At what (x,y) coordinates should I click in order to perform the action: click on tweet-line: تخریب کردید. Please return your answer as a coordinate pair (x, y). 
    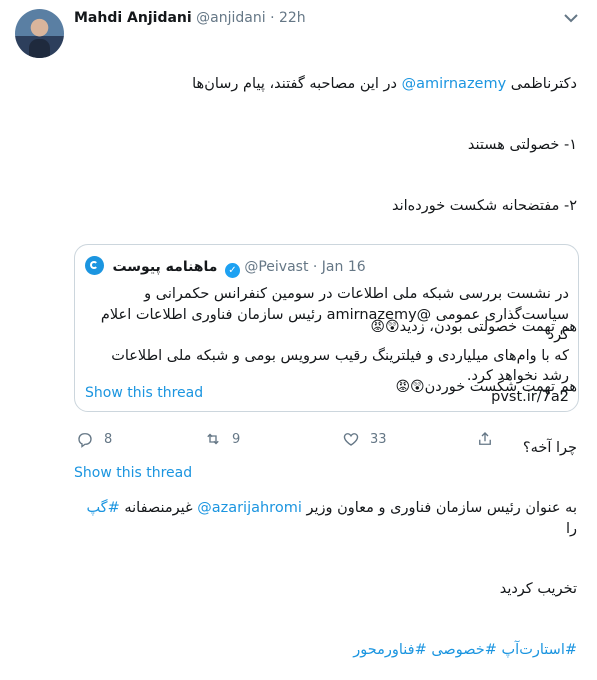
    Looking at the image, I should click on (538, 589).